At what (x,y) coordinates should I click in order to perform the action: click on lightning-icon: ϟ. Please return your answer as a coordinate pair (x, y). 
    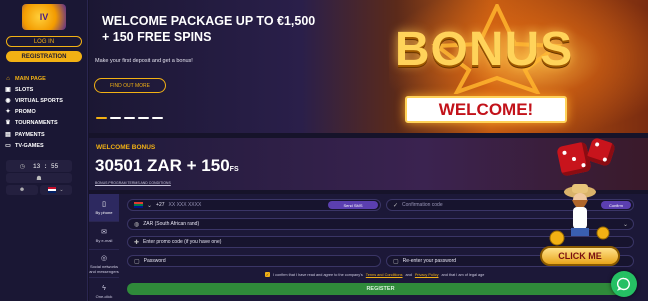
    Looking at the image, I should click on (104, 288).